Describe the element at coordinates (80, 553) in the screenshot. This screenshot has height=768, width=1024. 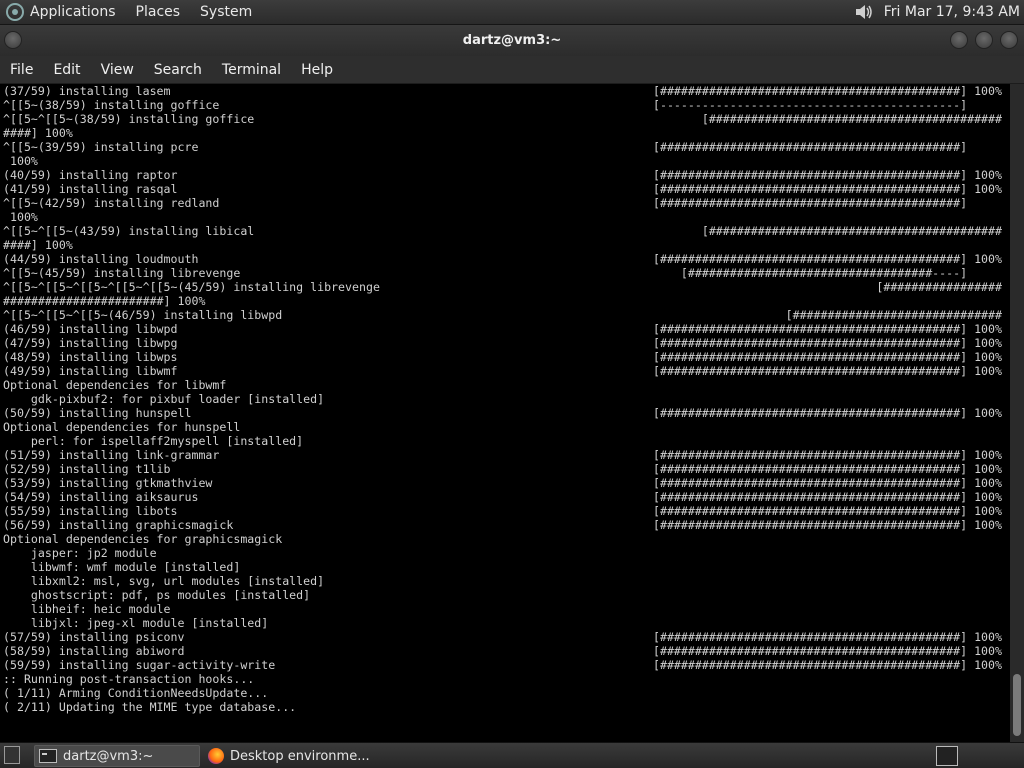
I see `terminal-line-text: jasper: jp2 module` at that location.